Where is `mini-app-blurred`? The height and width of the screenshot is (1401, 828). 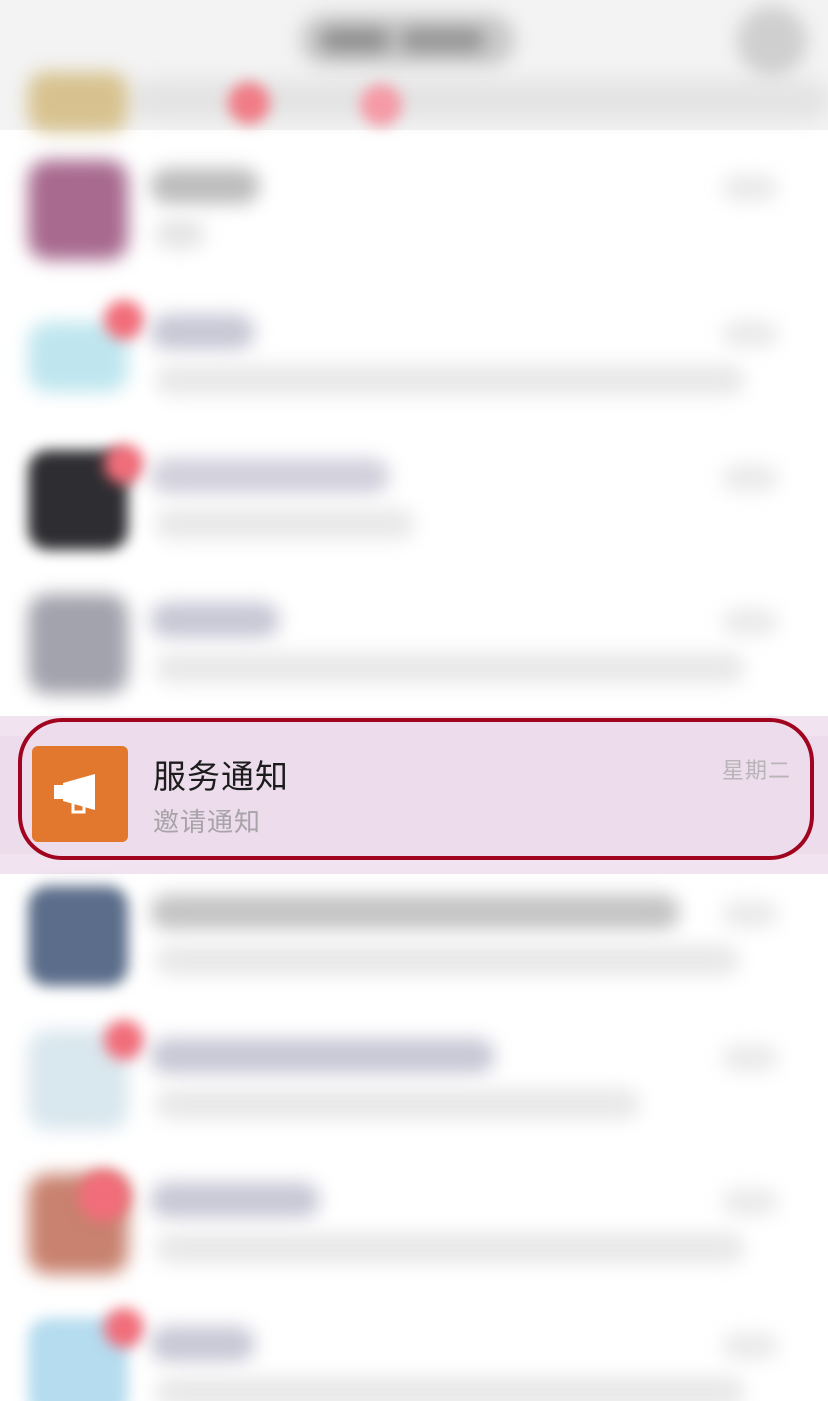 mini-app-blurred is located at coordinates (78, 102).